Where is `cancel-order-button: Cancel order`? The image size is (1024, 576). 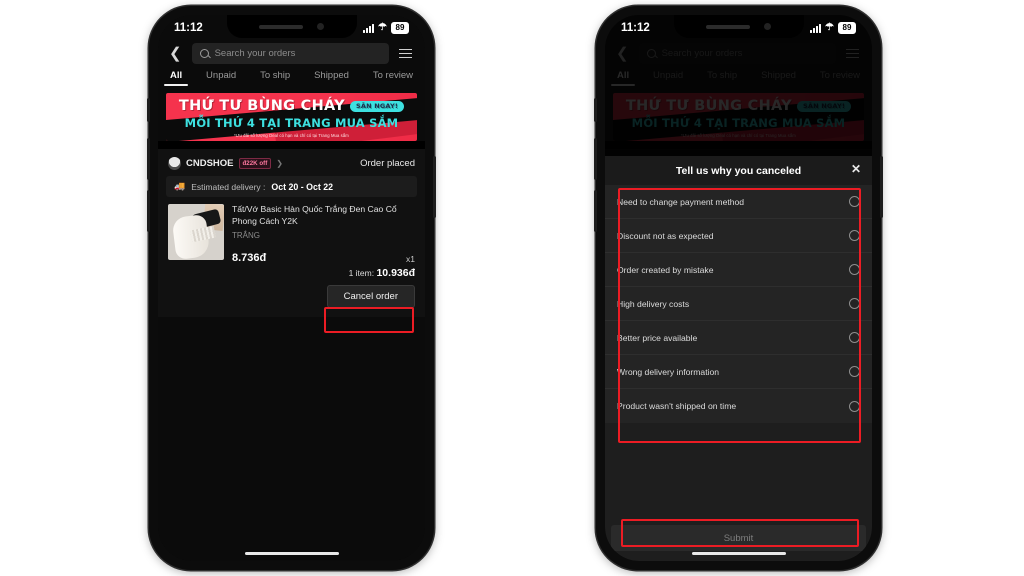 cancel-order-button: Cancel order is located at coordinates (370, 297).